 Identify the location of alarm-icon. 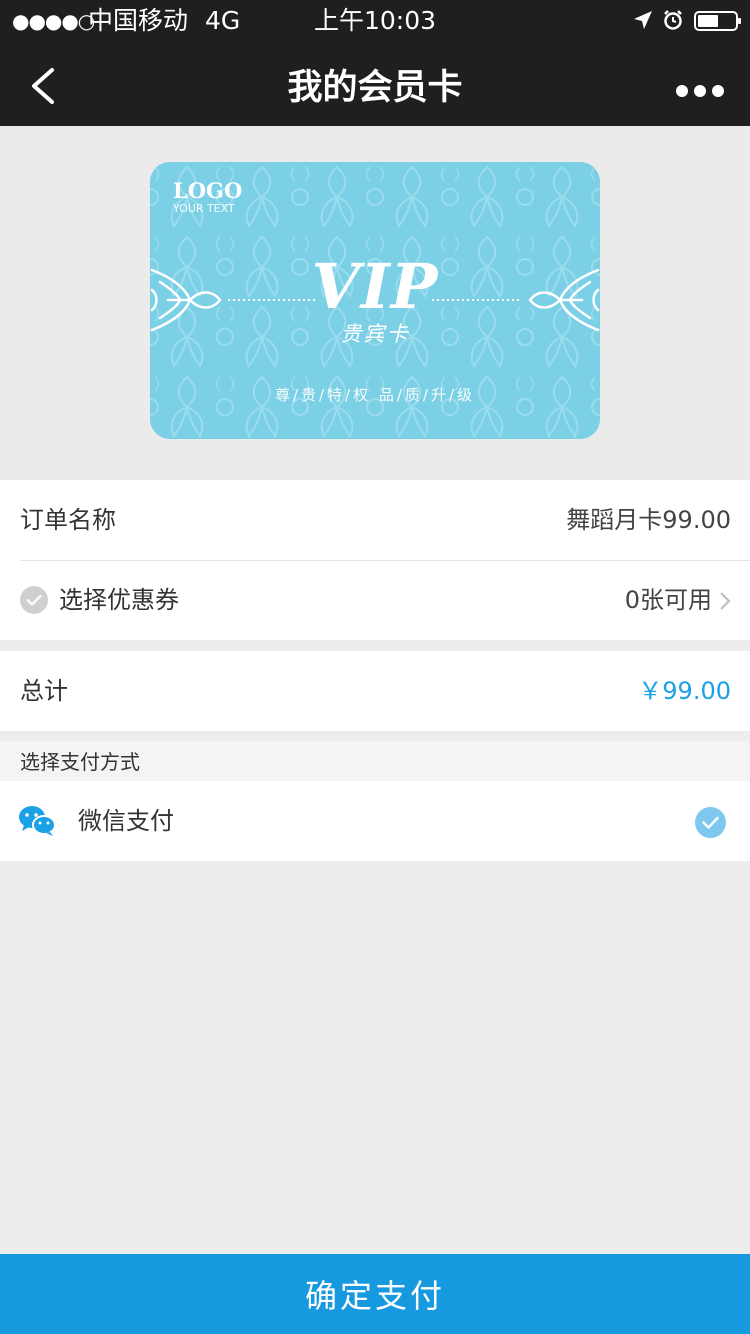
(673, 20).